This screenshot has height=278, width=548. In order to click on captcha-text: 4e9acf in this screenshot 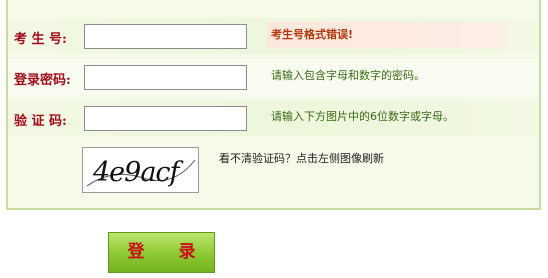, I will do `click(138, 172)`.